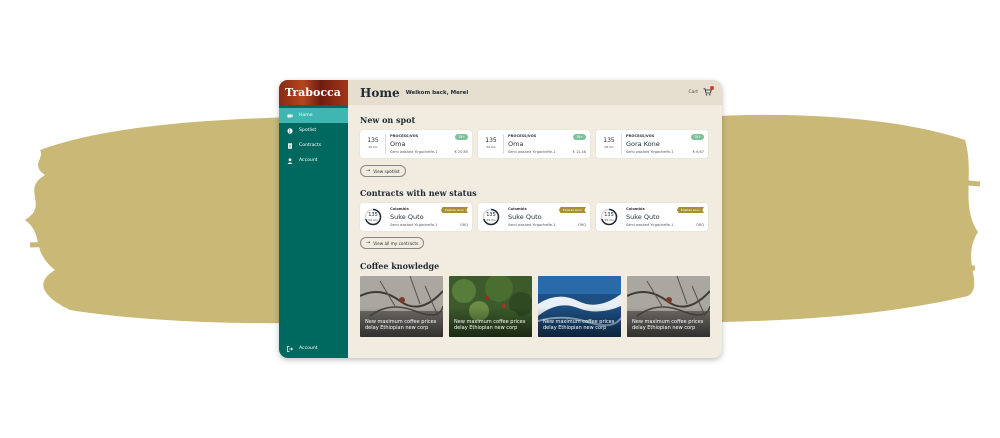  Describe the element at coordinates (313, 219) in the screenshot. I see `sidebar: Trabocca Home Spotlist Contracts Account` at that location.